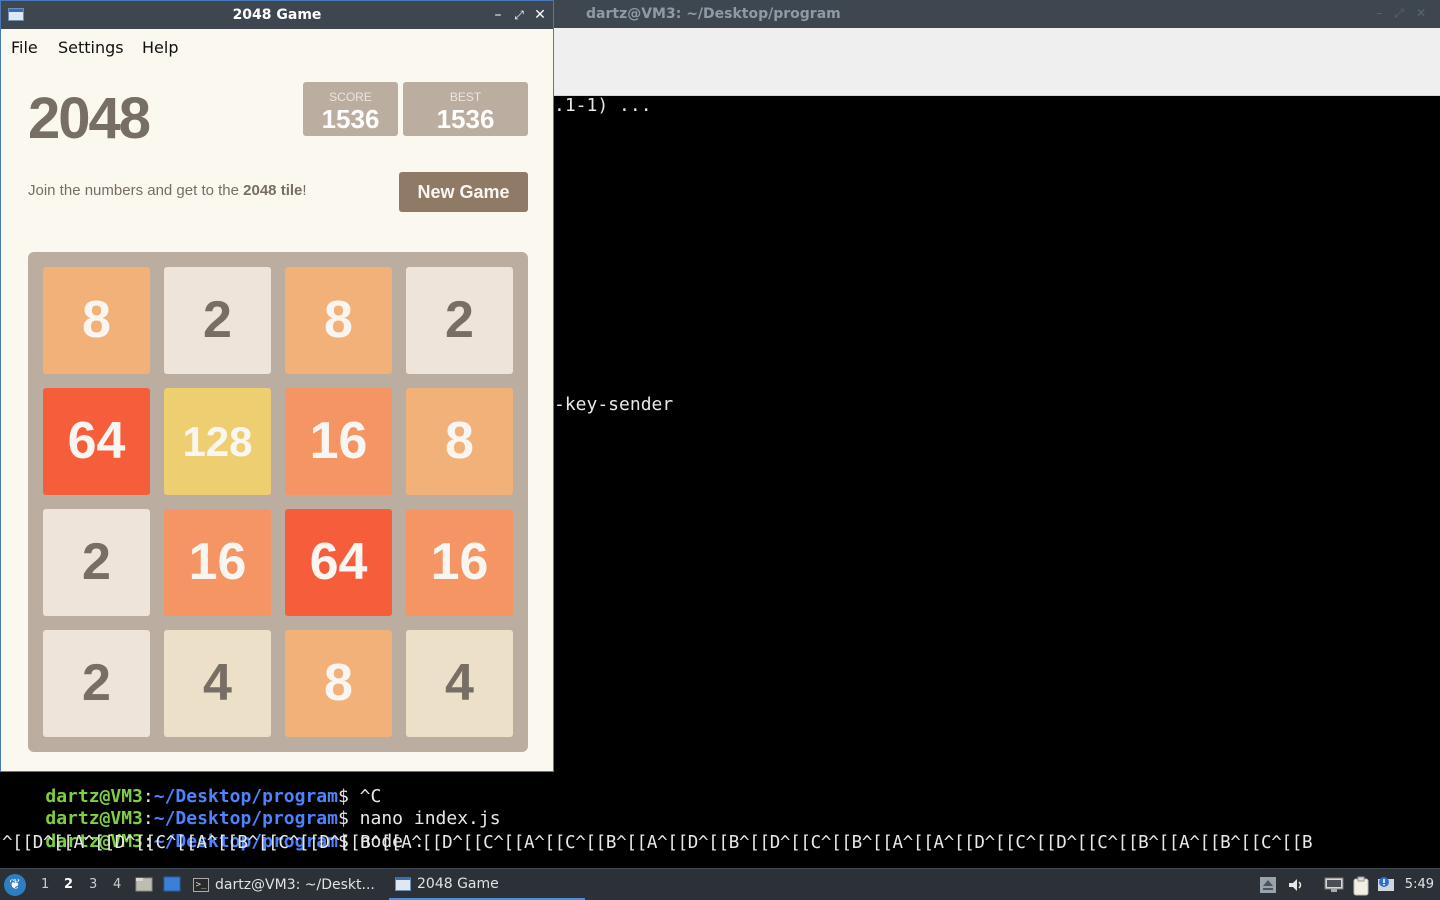 Image resolution: width=1440 pixels, height=900 pixels. I want to click on game-window-title: 2048 Game, so click(277, 15).